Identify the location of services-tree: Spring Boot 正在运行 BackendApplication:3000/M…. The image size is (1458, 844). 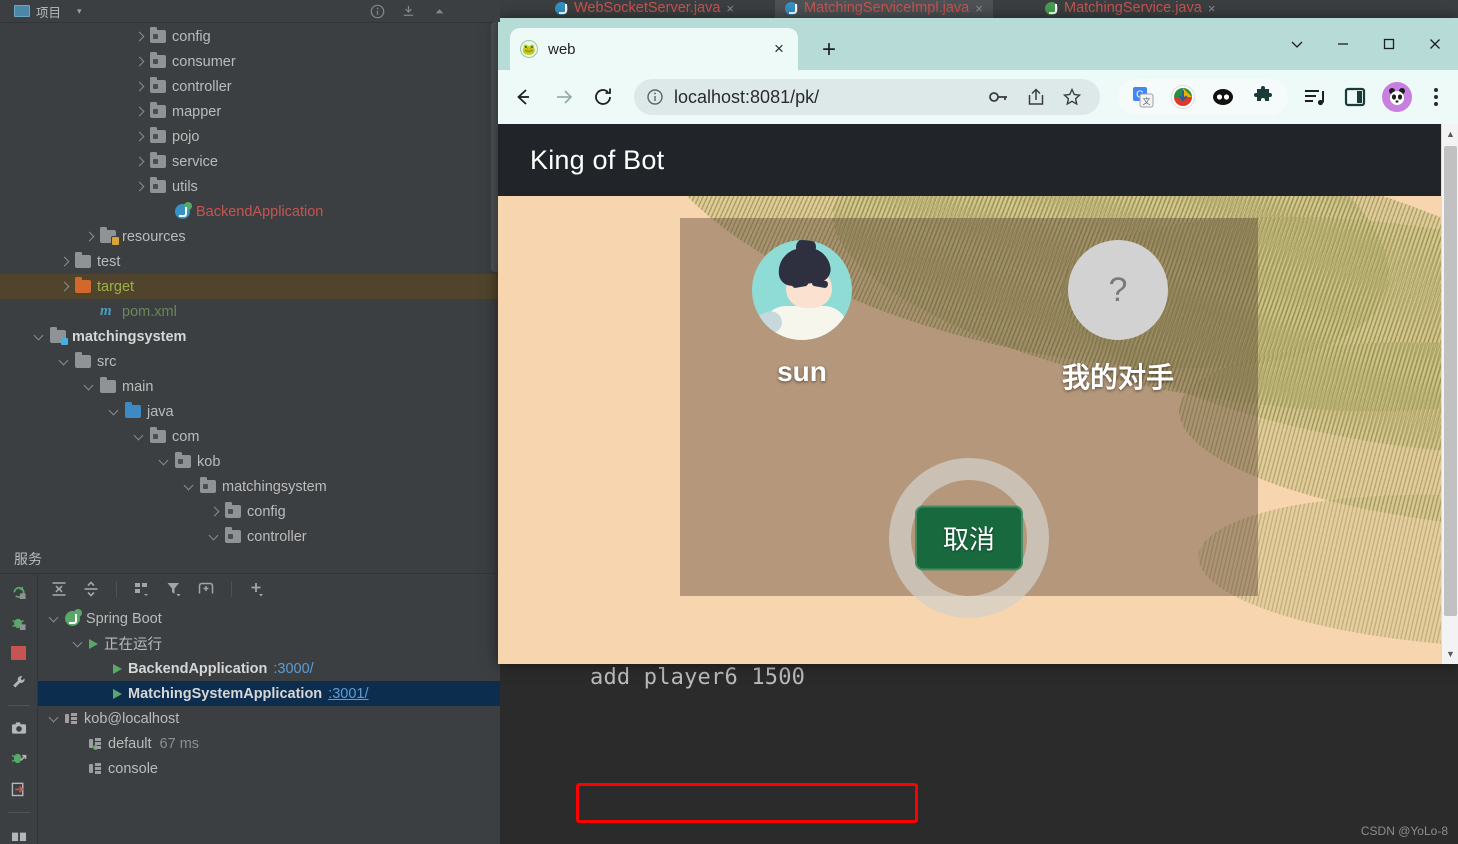
(269, 725).